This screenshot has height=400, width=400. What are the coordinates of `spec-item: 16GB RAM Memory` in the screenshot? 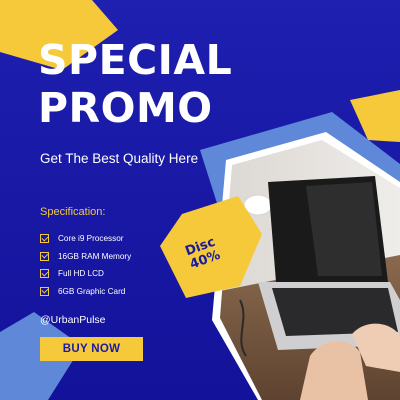 It's located at (85, 257).